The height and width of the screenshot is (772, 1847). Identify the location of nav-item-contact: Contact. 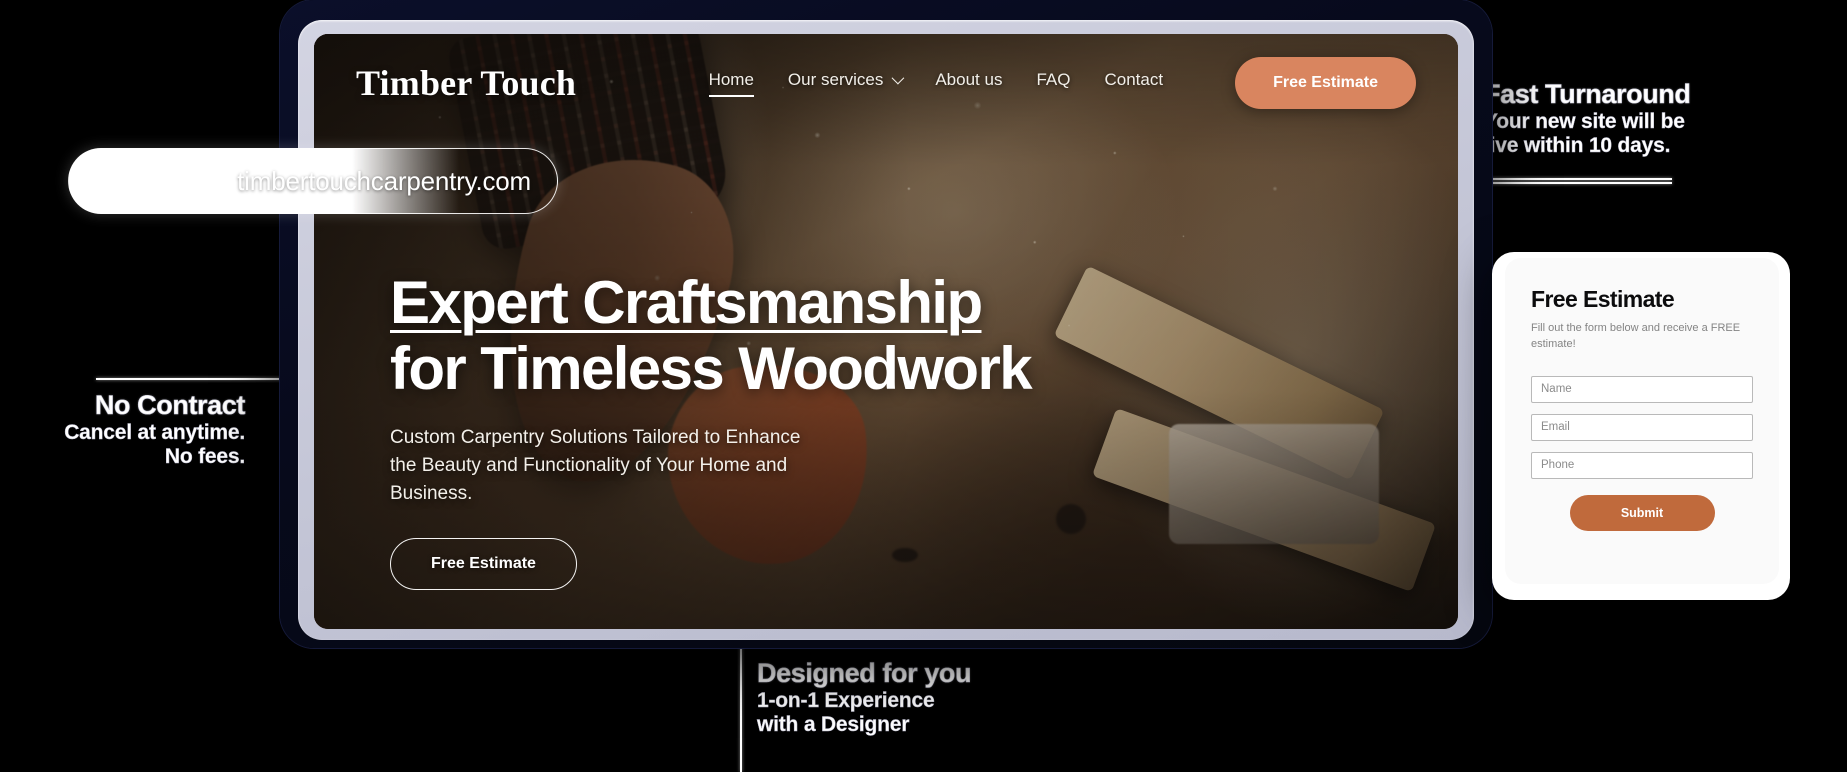
(1133, 83).